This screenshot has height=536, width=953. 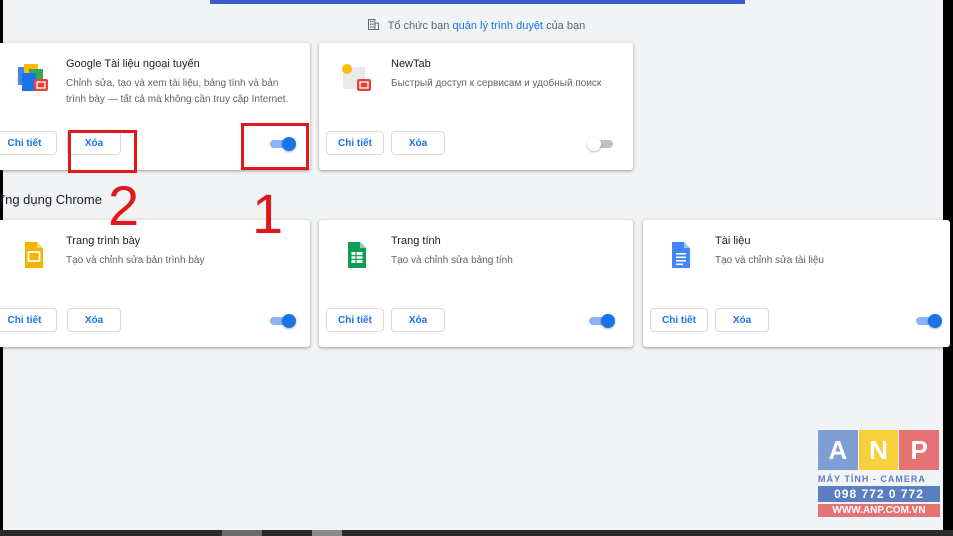 What do you see at coordinates (566, 26) in the screenshot?
I see `managed-suffix: của bạn` at bounding box center [566, 26].